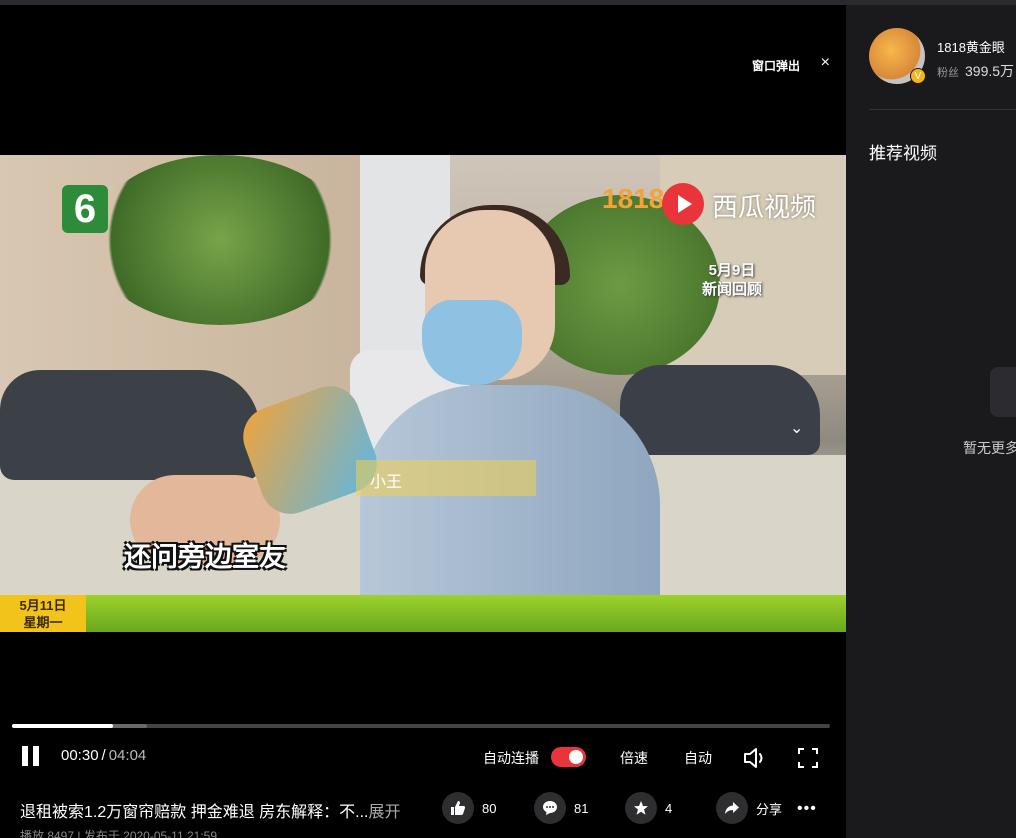 Image resolution: width=1016 pixels, height=838 pixels. What do you see at coordinates (85, 209) in the screenshot?
I see `channel-logo: 6` at bounding box center [85, 209].